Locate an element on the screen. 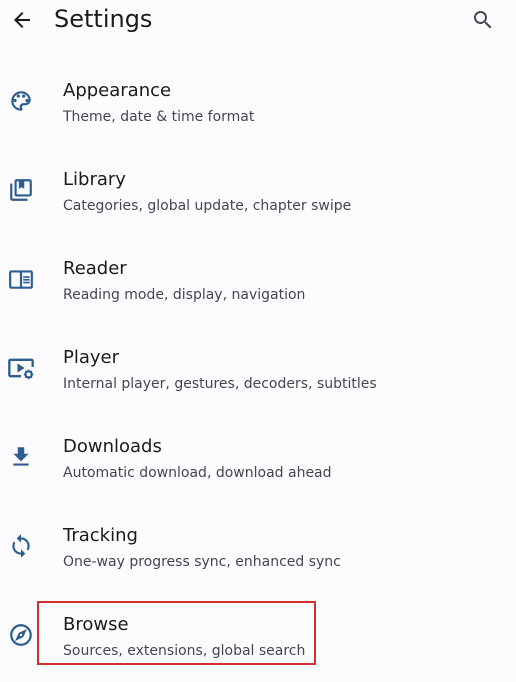  sync-icon is located at coordinates (21, 546).